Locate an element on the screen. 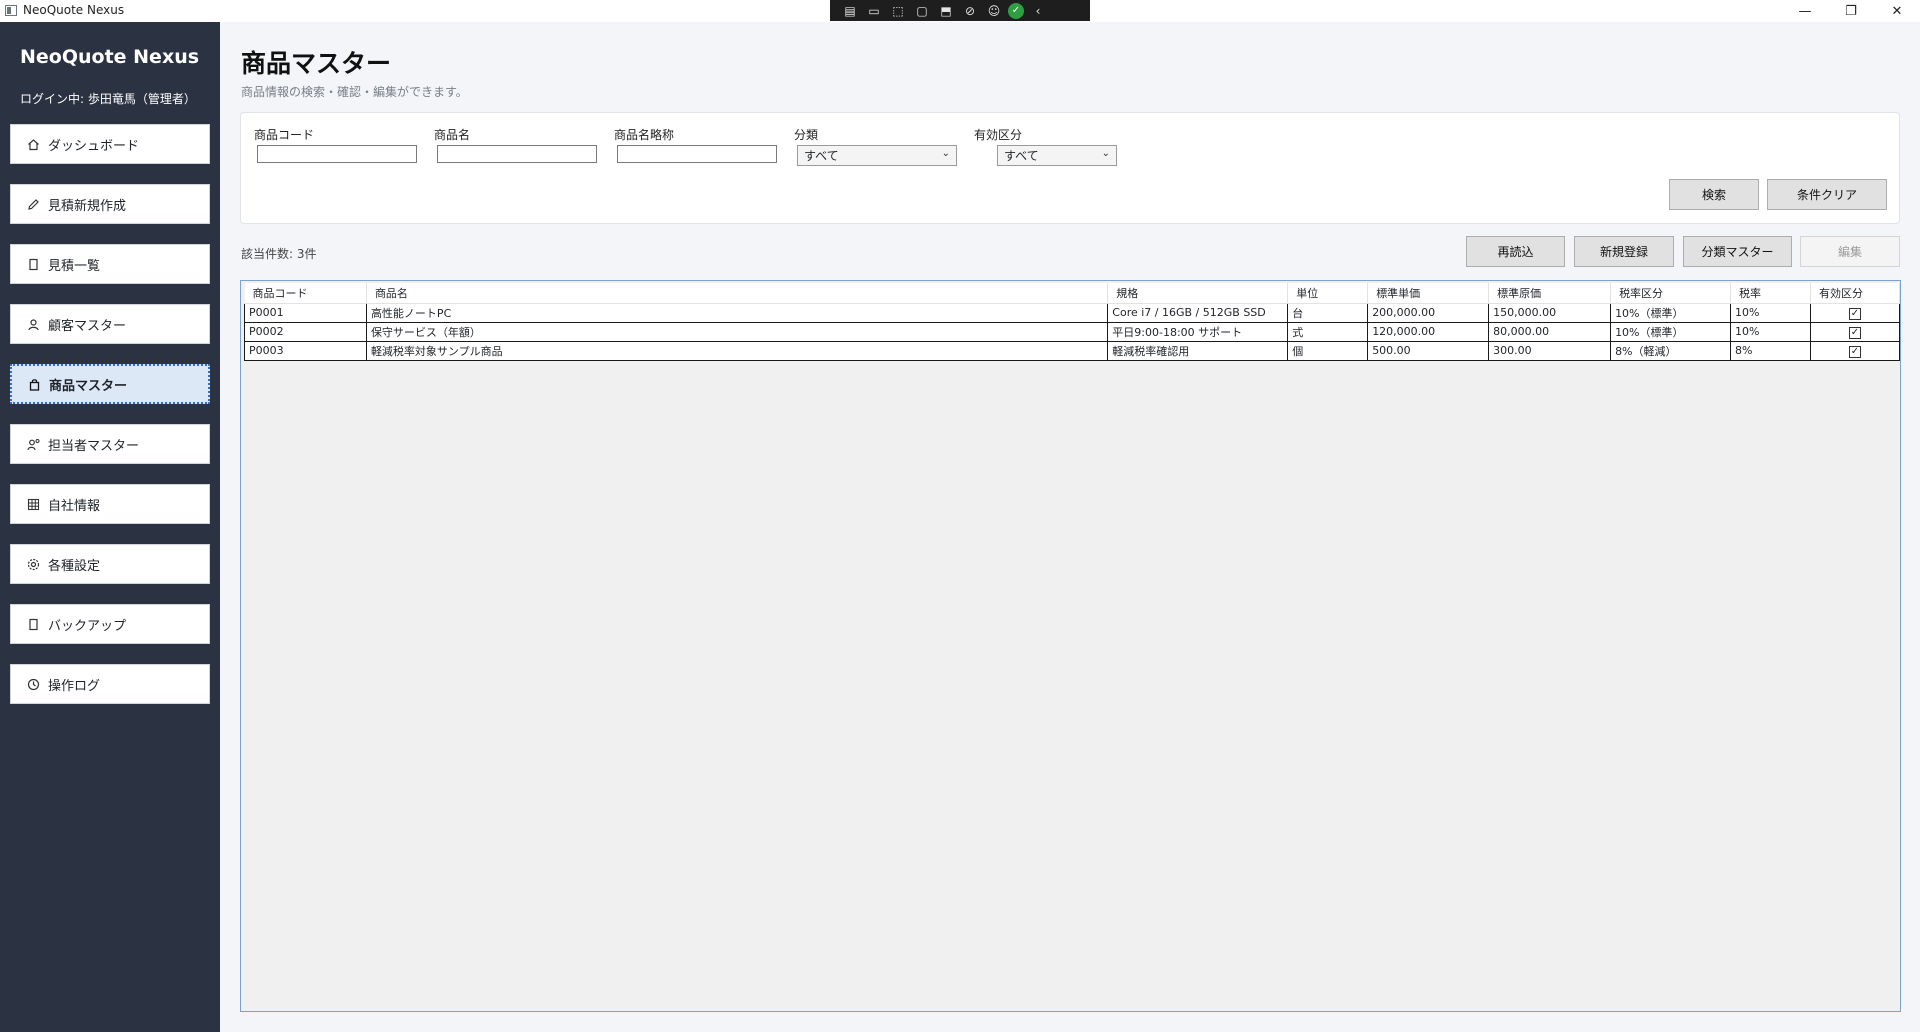 This screenshot has height=1032, width=1920. cell-unit-price: 200,000.00 is located at coordinates (1428, 312).